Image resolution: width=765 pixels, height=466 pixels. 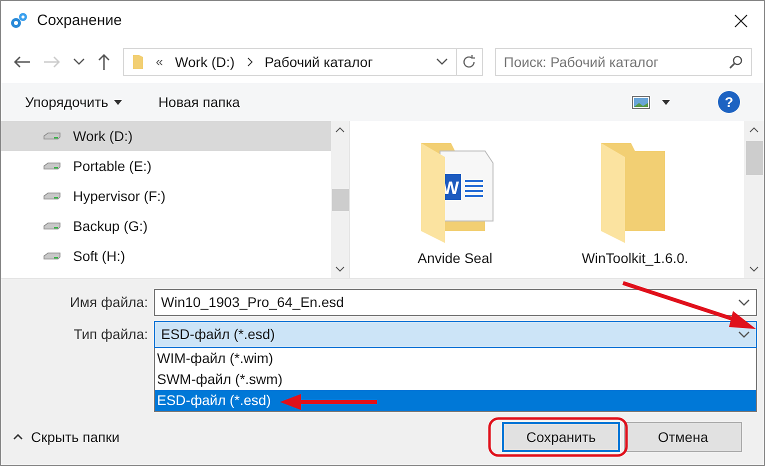 I want to click on address-dropdown-icon, so click(x=442, y=62).